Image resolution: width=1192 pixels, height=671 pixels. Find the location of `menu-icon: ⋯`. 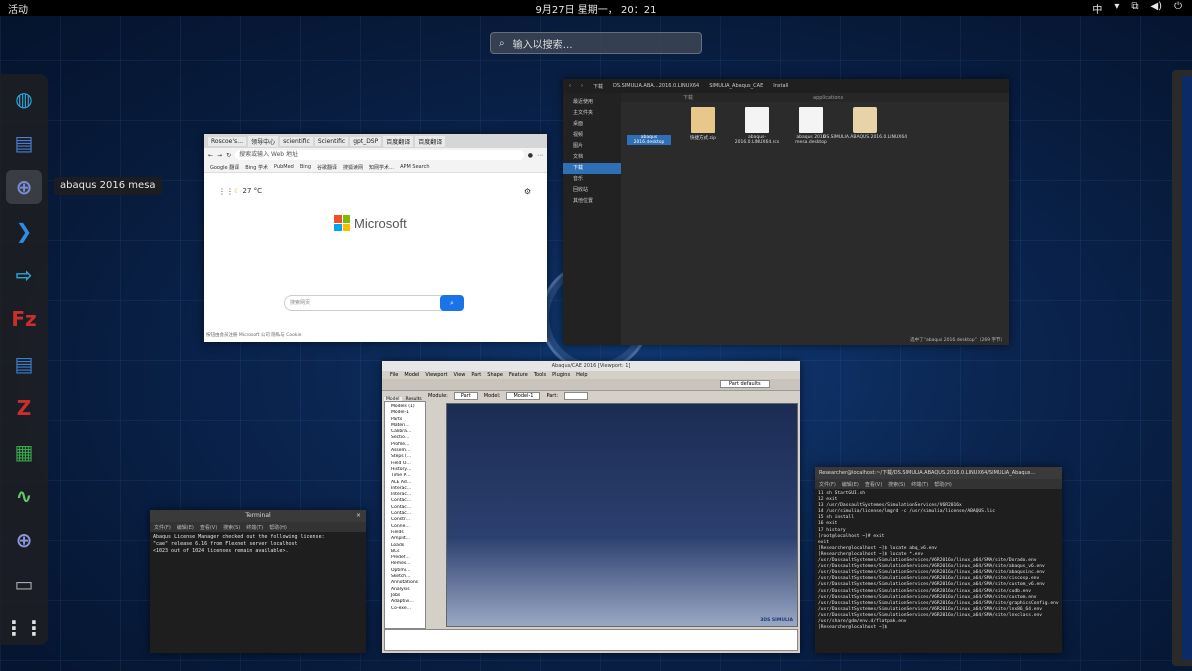

menu-icon: ⋯ is located at coordinates (540, 155).